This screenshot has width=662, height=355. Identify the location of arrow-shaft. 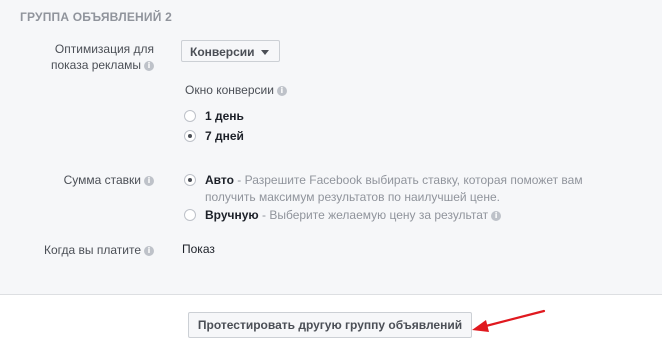
(513, 319).